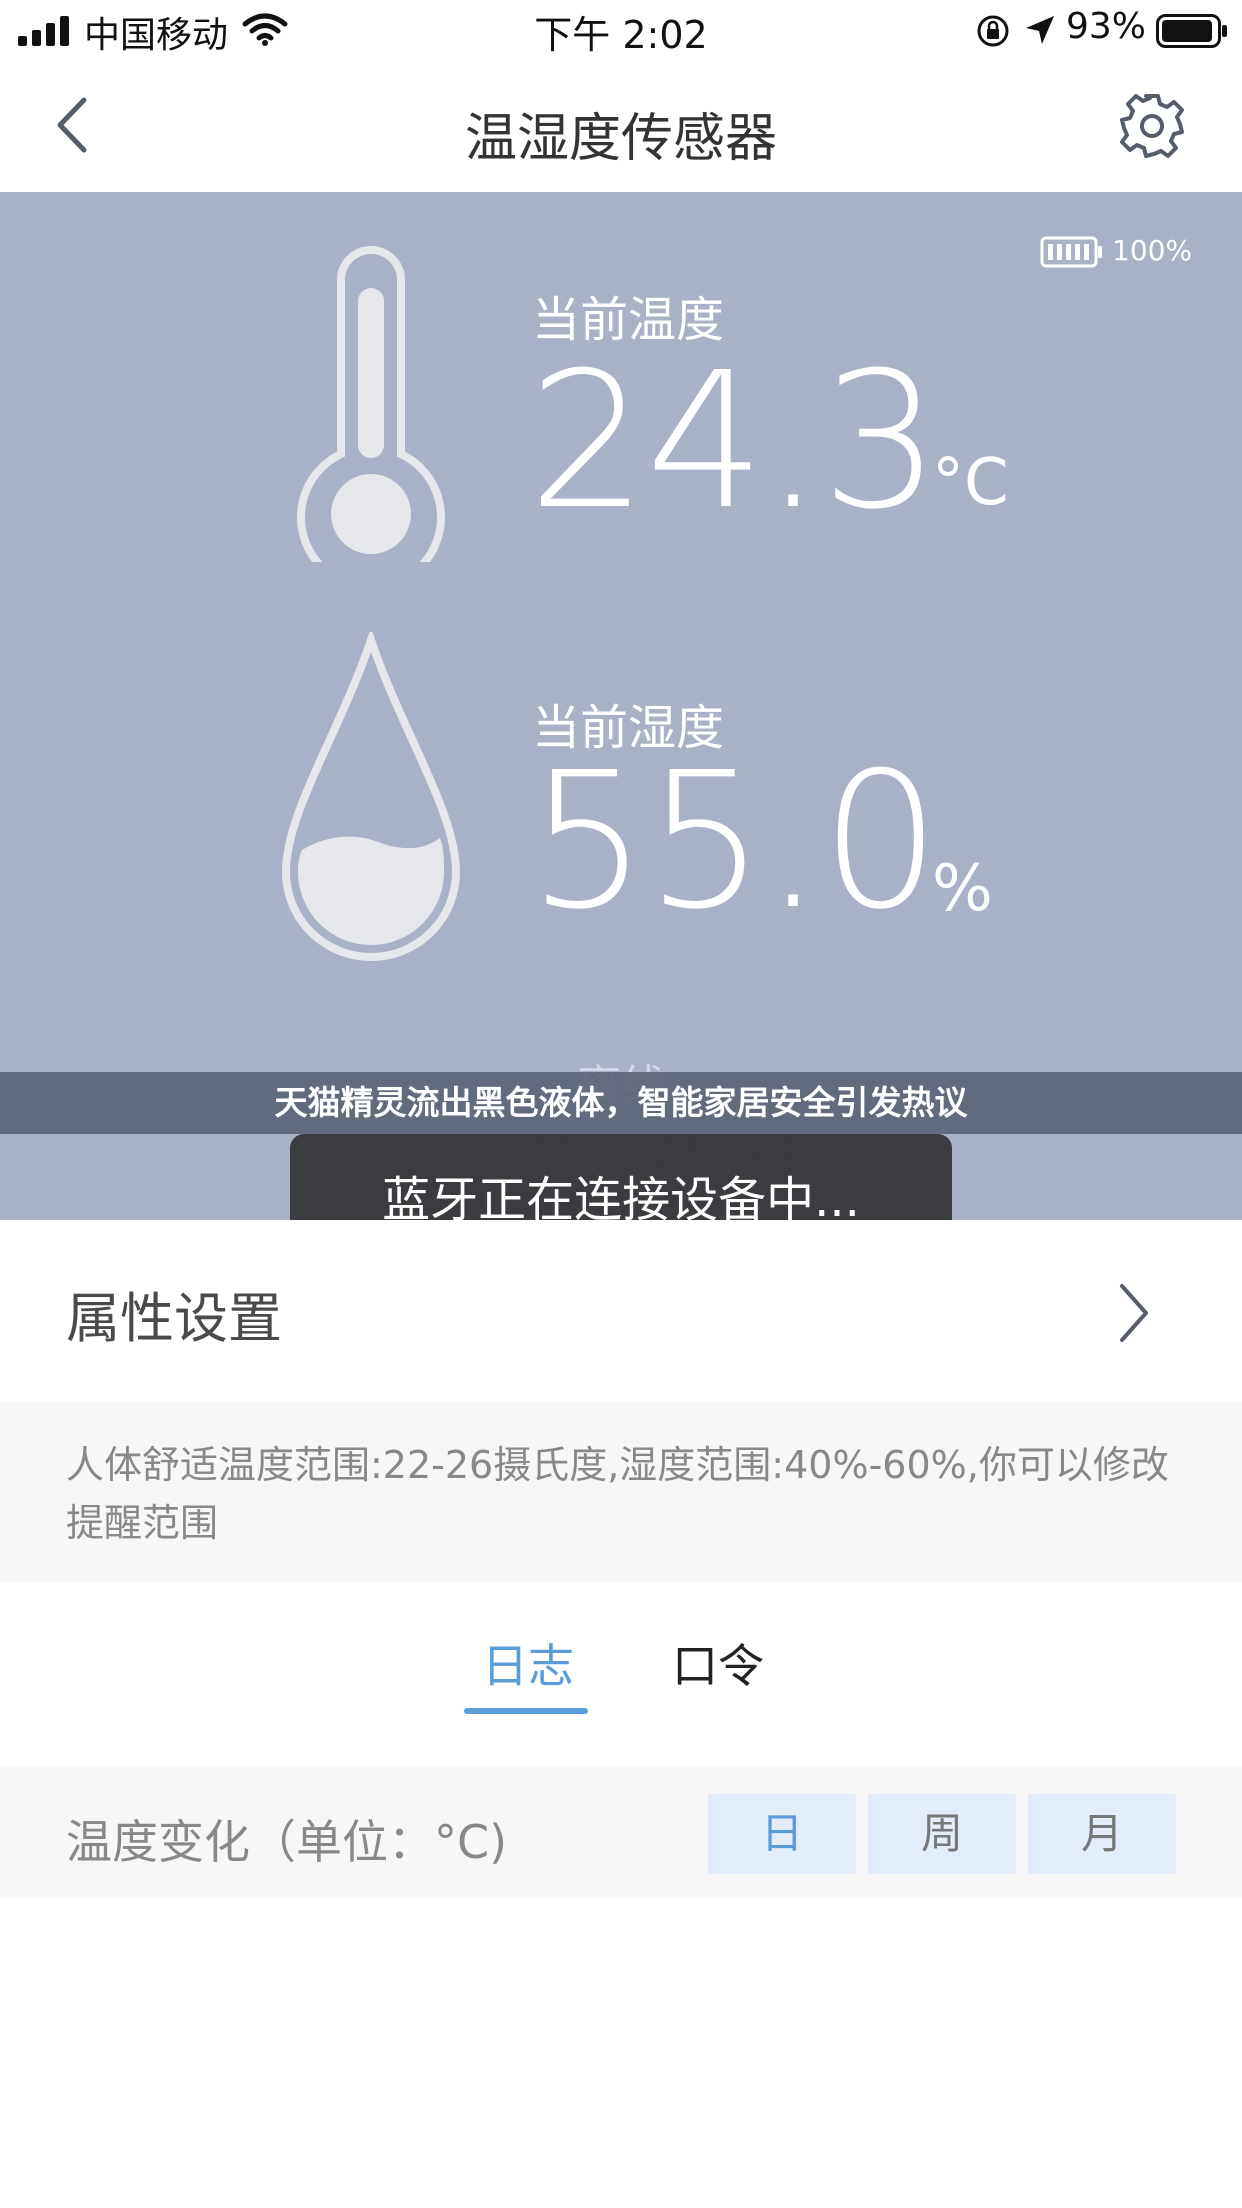 The image size is (1242, 2208). I want to click on headline-text: 天猫精灵流出黑色液体，智能家居安全引发热议, so click(621, 1102).